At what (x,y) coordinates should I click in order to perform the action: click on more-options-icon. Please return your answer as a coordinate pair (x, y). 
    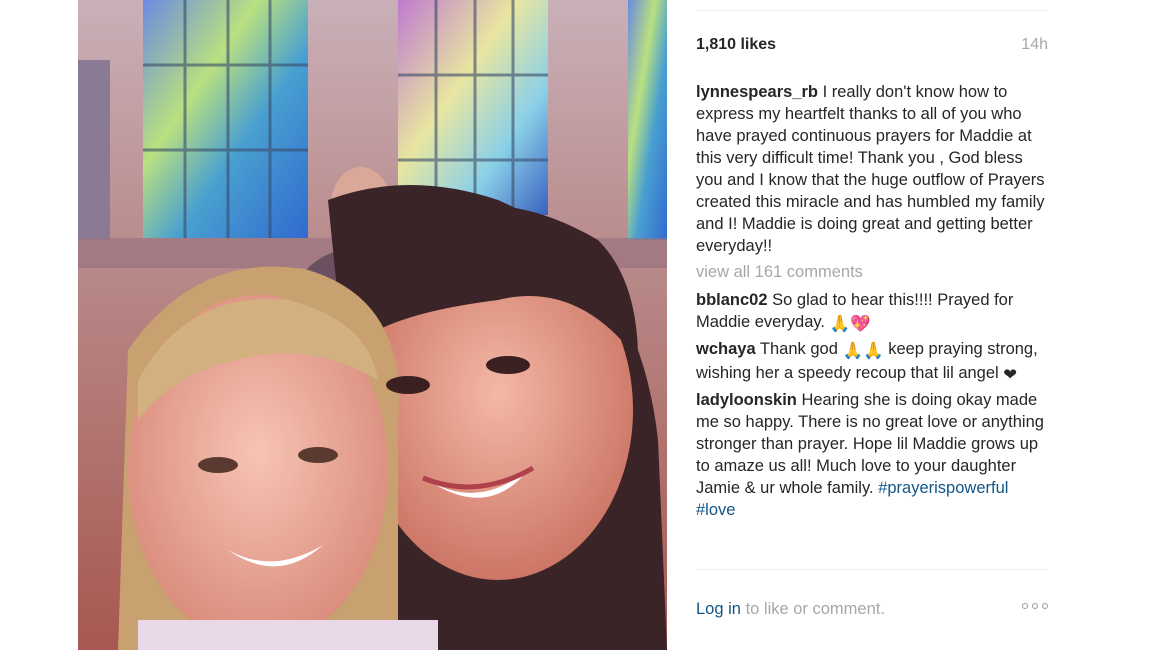
    Looking at the image, I should click on (1035, 606).